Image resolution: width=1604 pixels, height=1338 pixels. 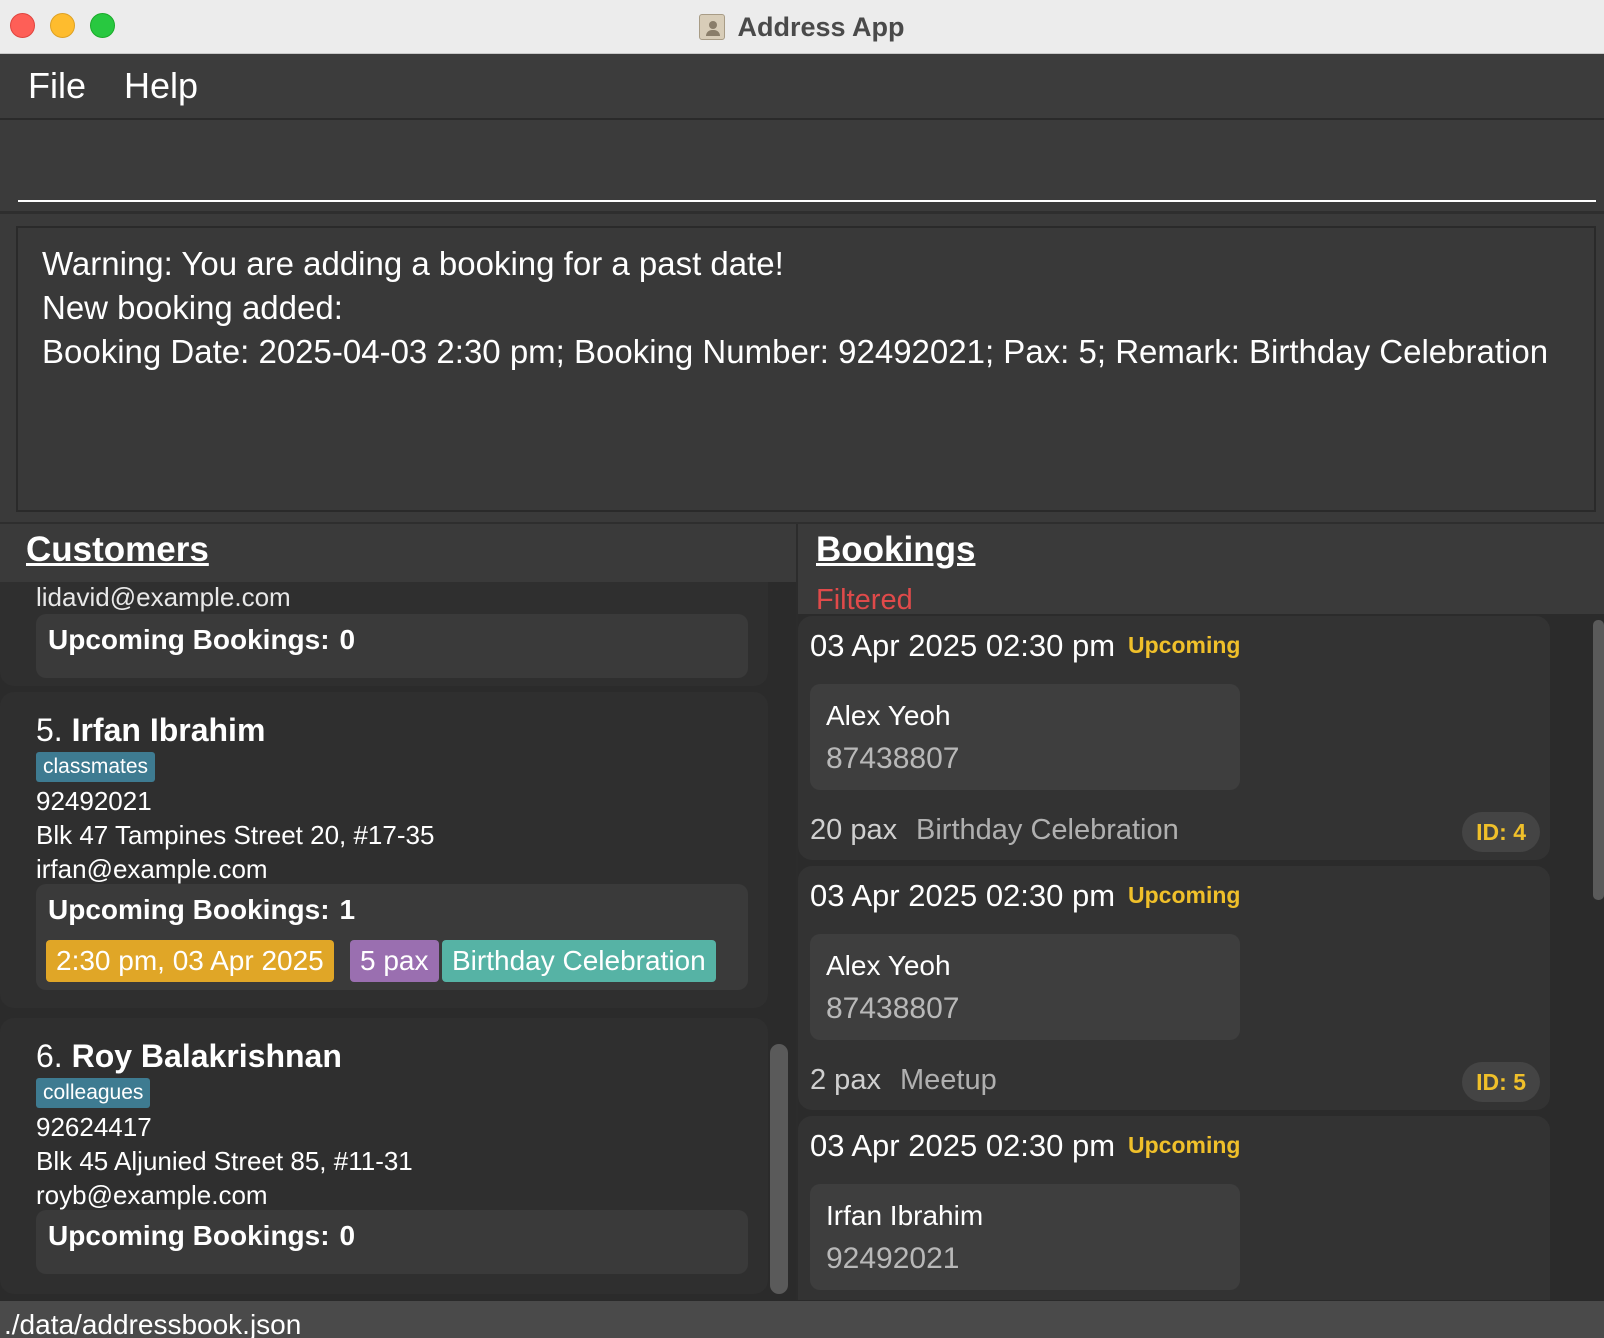 I want to click on address-book-icon, so click(x=712, y=27).